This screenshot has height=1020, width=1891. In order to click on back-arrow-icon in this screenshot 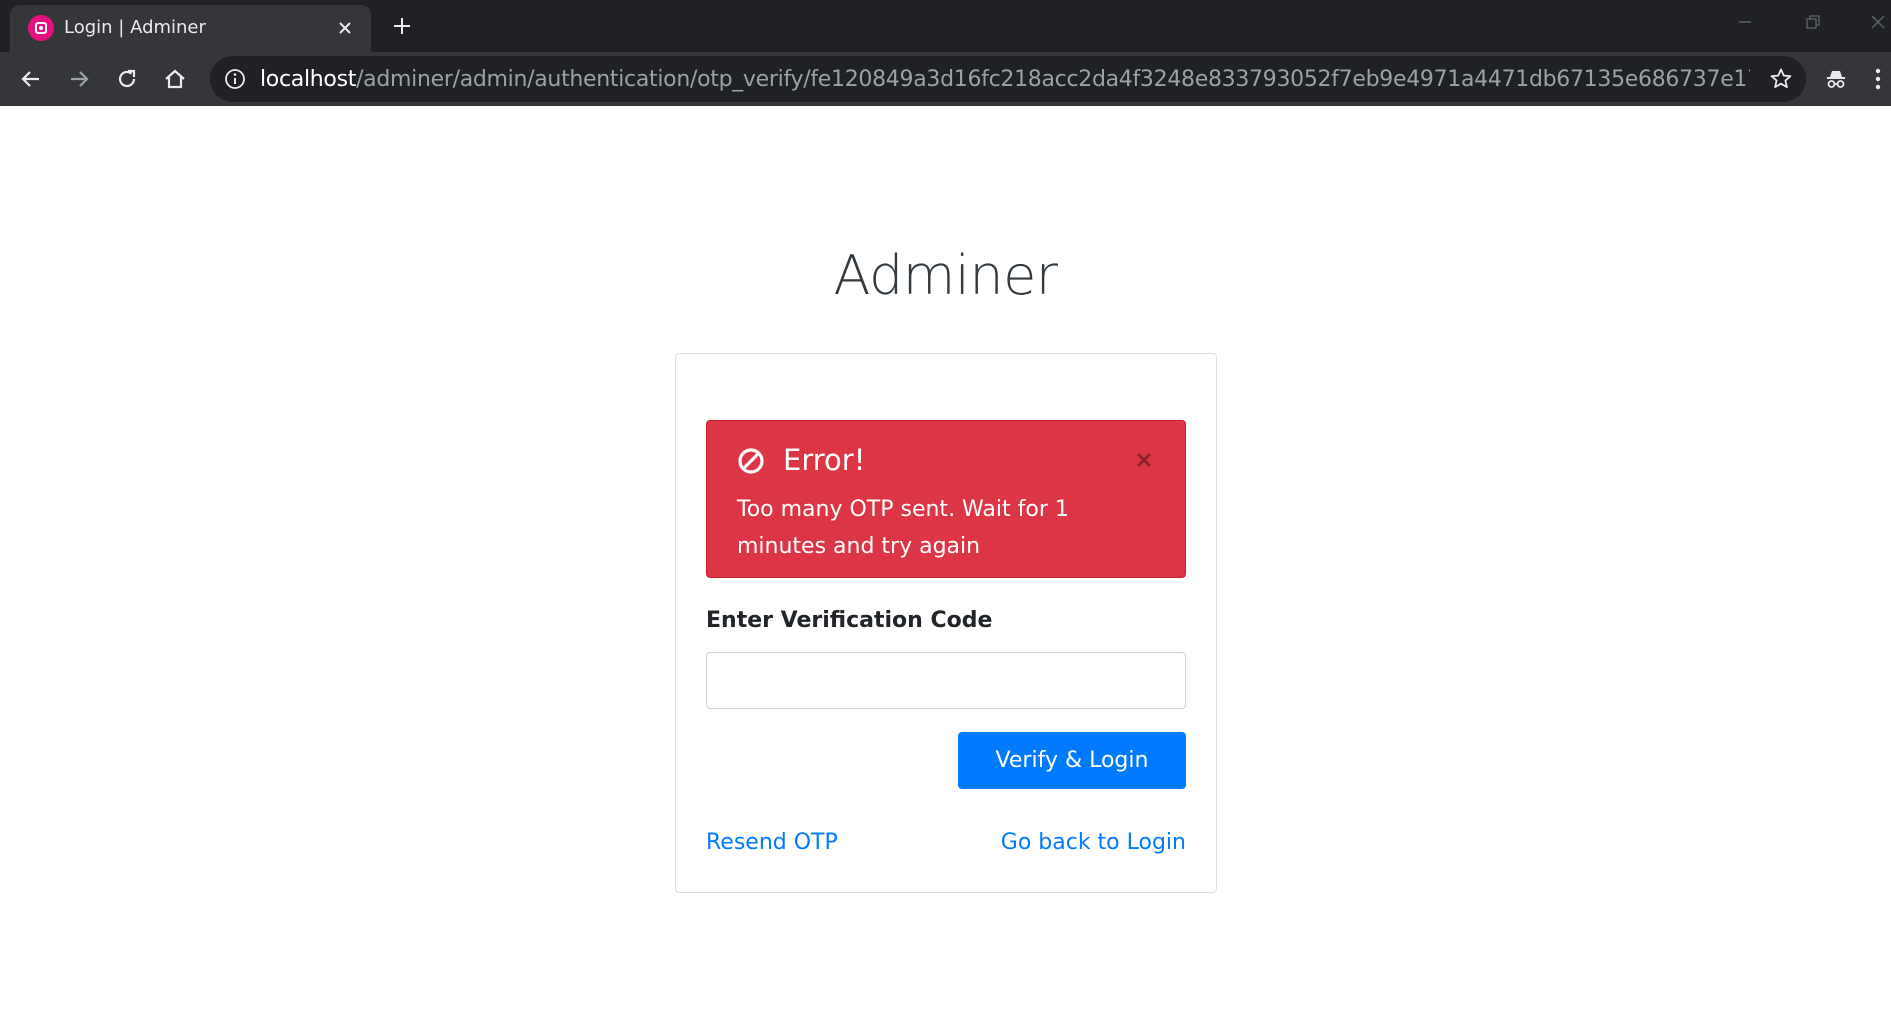, I will do `click(31, 79)`.